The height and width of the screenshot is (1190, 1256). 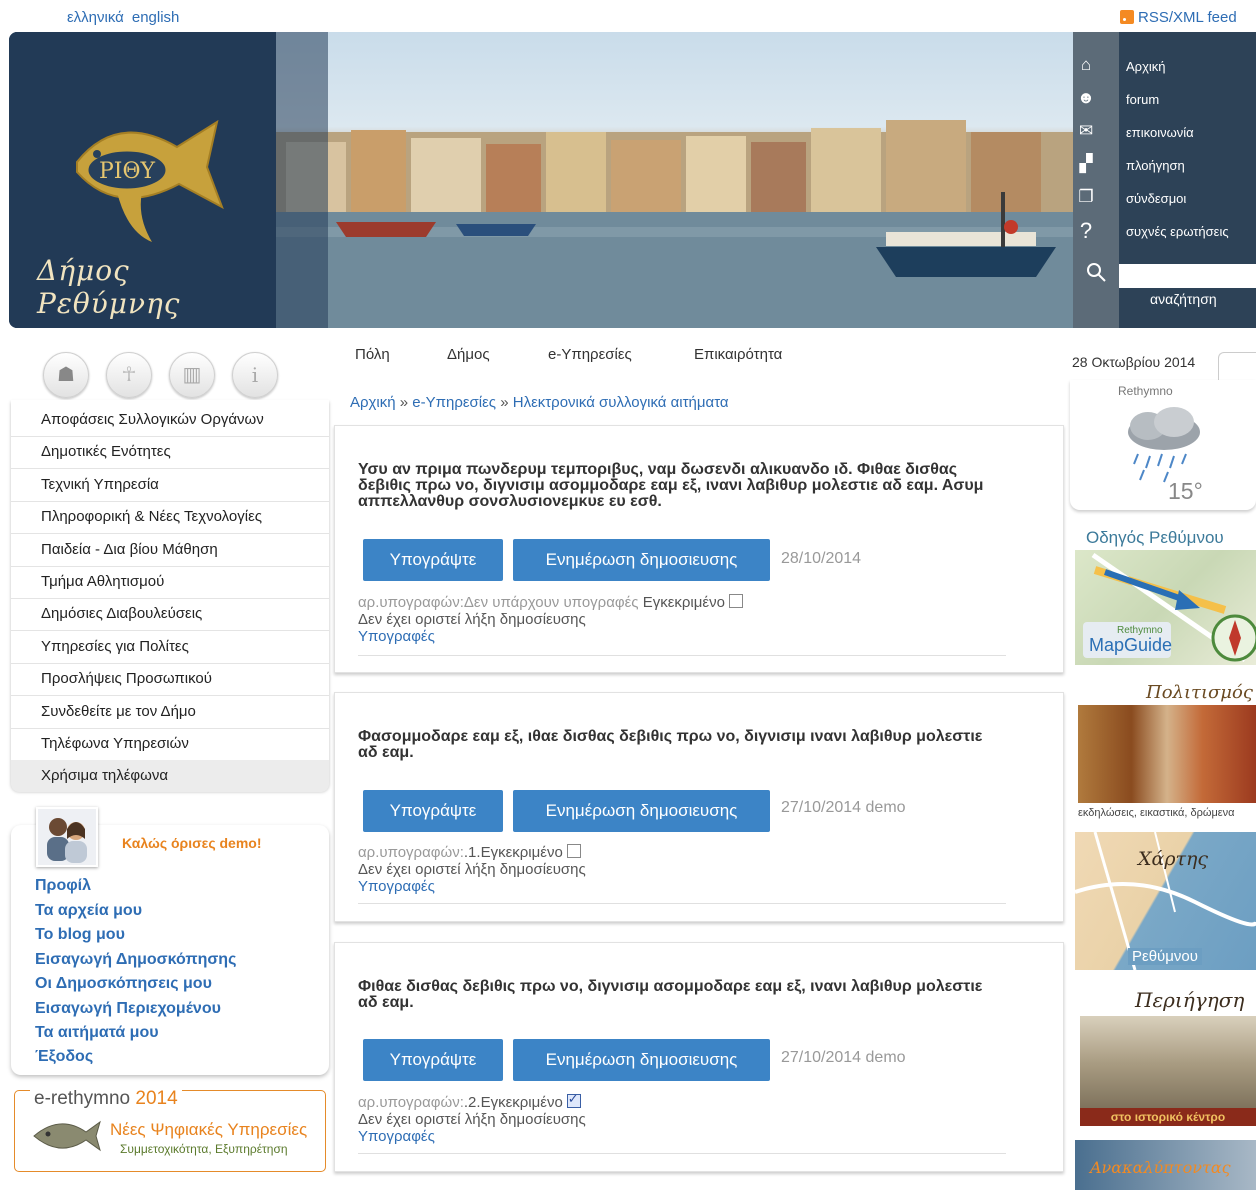 I want to click on site-logo: ΡΙΘΥ Δήμος Ρεθύμνης, so click(x=142, y=180).